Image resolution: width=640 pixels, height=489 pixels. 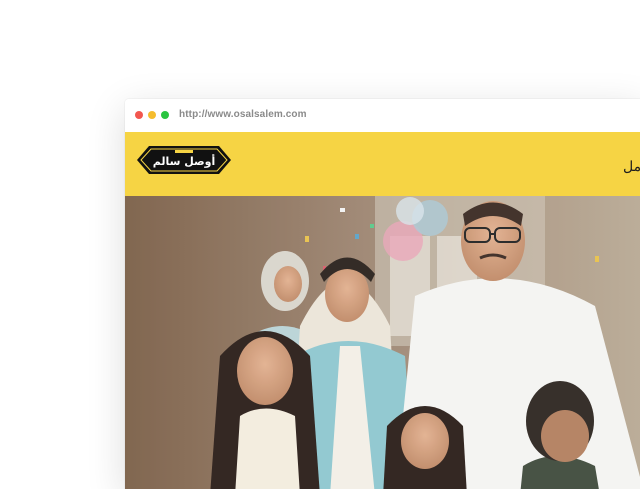 I want to click on minimize-window-button, so click(x=152, y=115).